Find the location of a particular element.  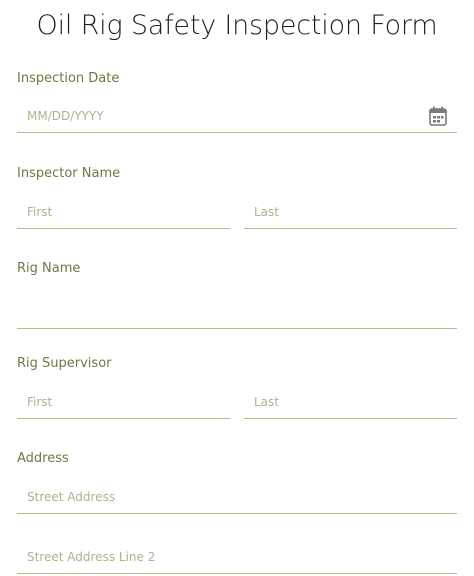

supervisor-first-field is located at coordinates (123, 403).